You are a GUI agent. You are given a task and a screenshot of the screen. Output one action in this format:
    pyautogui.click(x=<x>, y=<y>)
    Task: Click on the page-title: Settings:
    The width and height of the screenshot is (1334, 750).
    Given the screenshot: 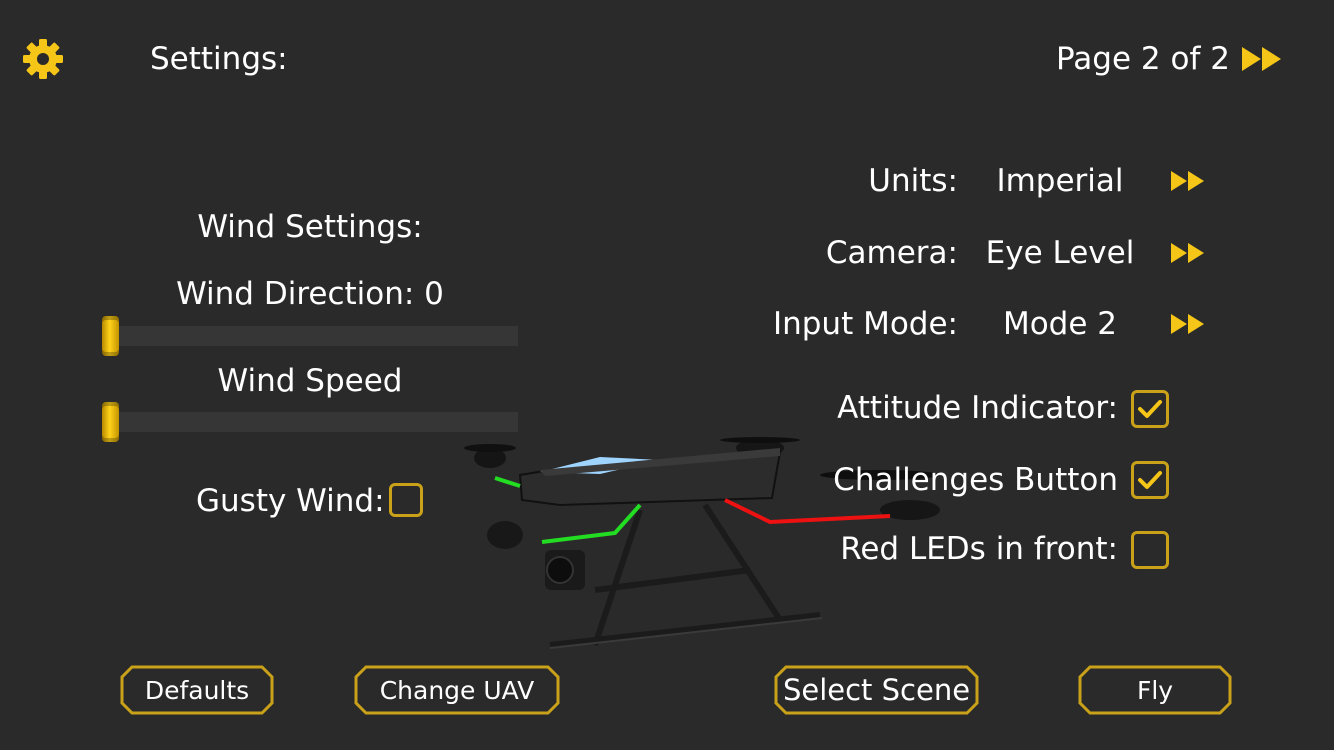 What is the action you would take?
    pyautogui.click(x=219, y=59)
    